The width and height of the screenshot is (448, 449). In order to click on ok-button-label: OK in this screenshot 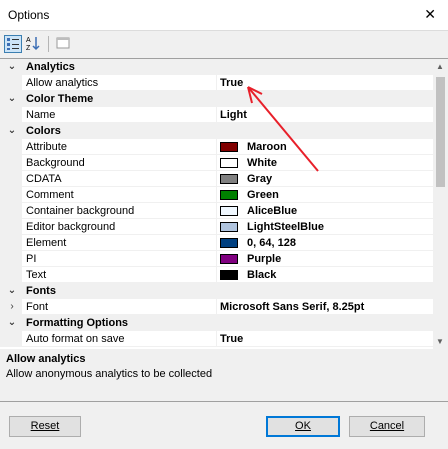, I will do `click(303, 426)`.